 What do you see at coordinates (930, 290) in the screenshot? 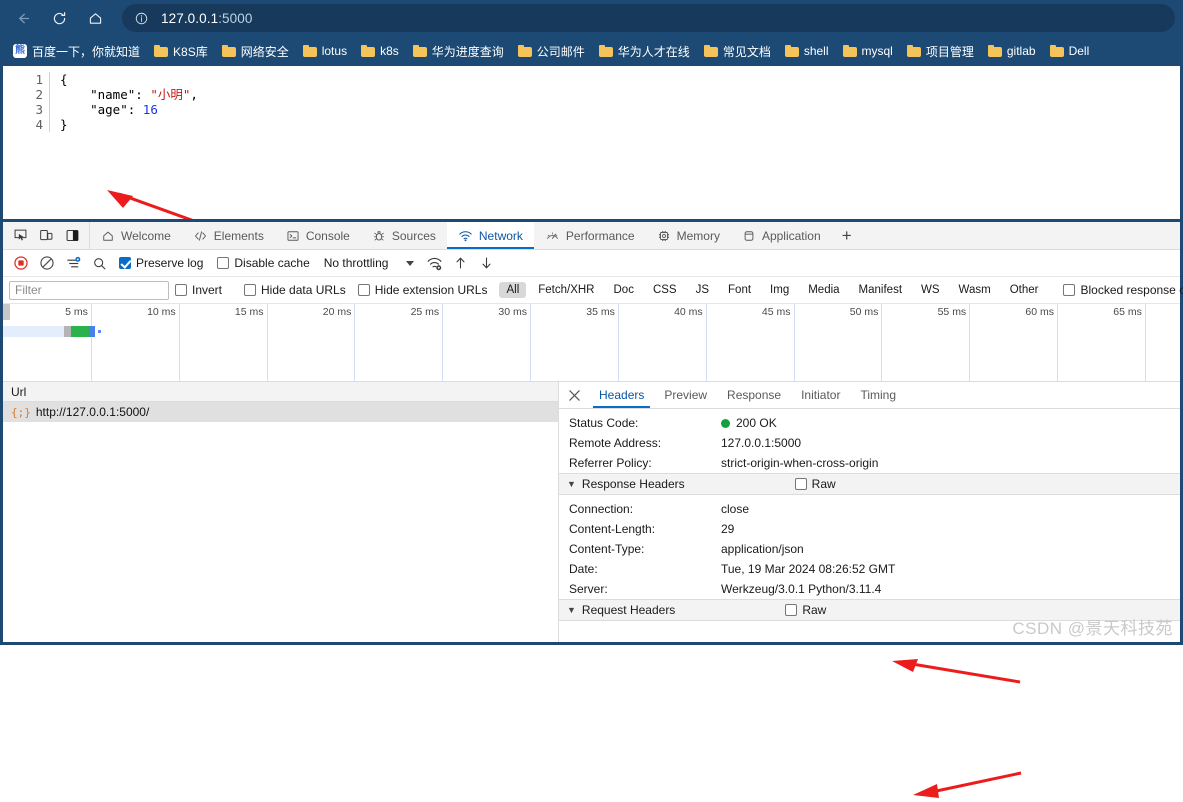
I see `type-filter-ws: WS` at bounding box center [930, 290].